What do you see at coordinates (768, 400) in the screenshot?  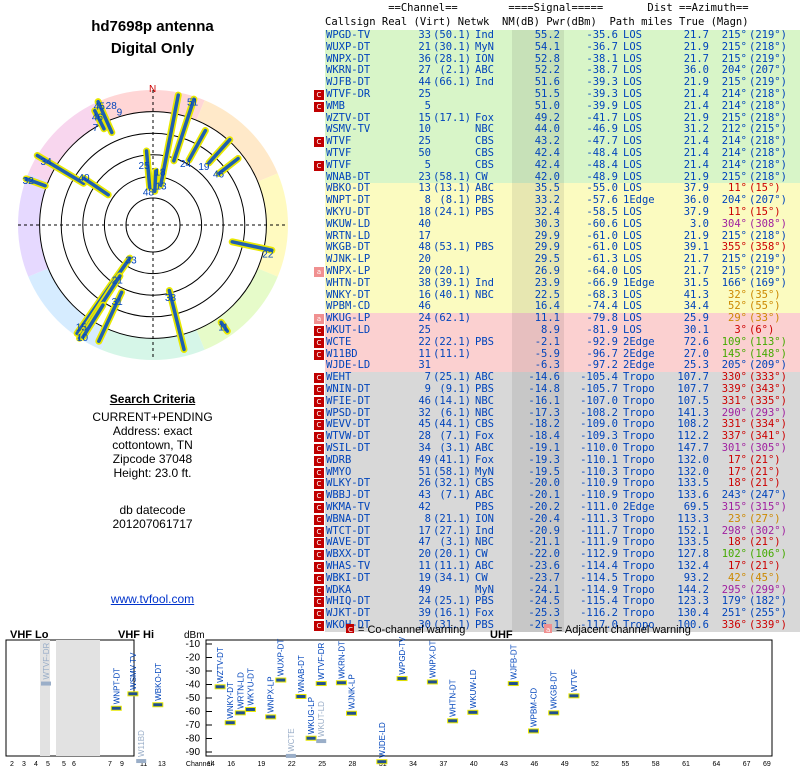 I see `cell-mag: (335°)` at bounding box center [768, 400].